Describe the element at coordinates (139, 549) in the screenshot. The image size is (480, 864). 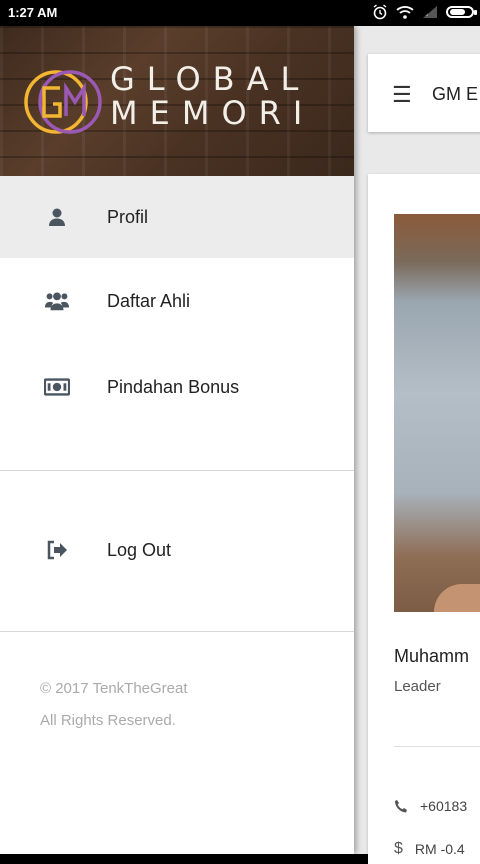
I see `logout-label: Log Out` at that location.